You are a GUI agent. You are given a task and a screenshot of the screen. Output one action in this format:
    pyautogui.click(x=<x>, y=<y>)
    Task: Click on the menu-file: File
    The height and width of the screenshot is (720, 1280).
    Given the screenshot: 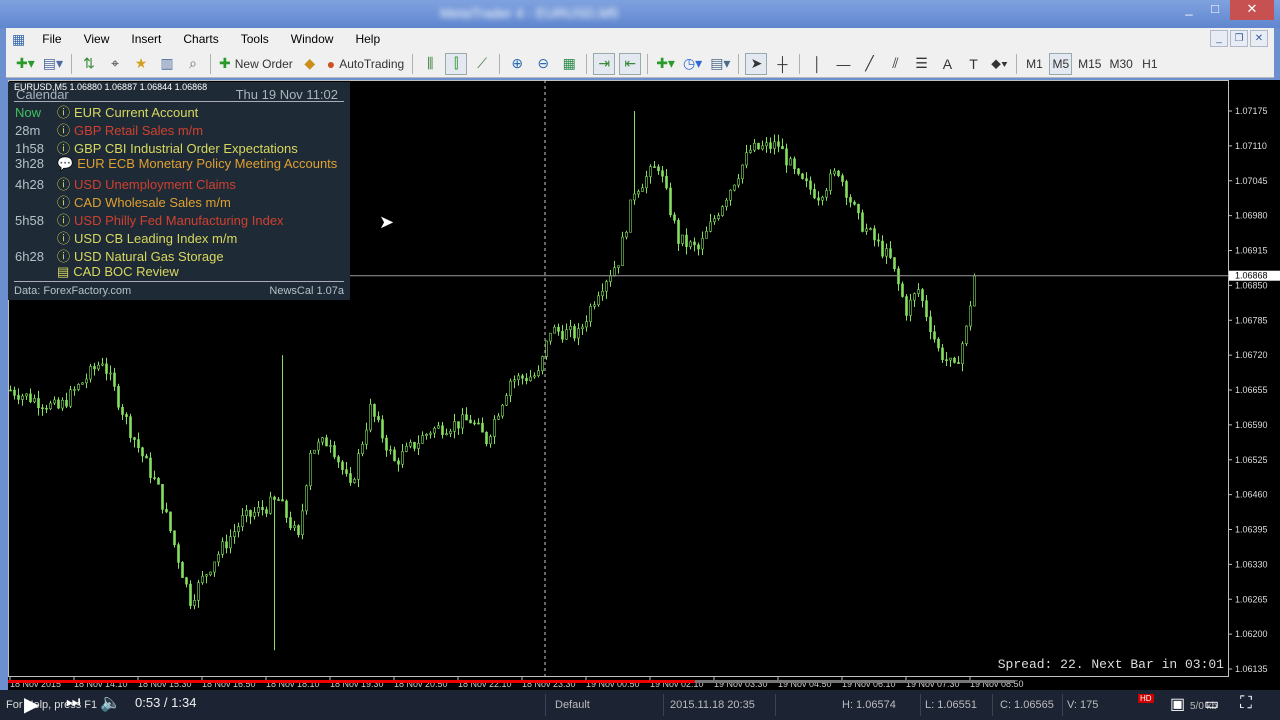 What is the action you would take?
    pyautogui.click(x=51, y=39)
    